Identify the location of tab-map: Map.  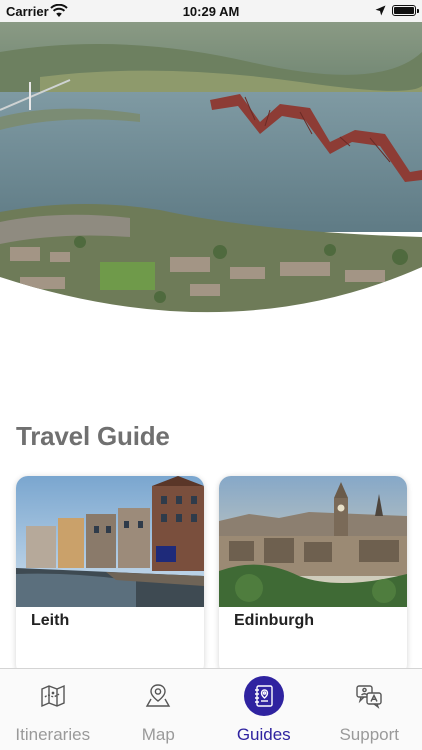
(159, 709).